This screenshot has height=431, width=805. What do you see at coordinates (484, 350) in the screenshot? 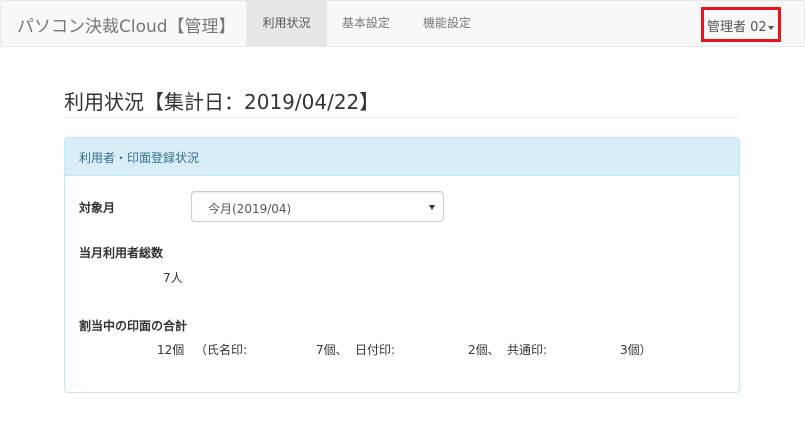
I see `date-stamp-count: 2個、` at bounding box center [484, 350].